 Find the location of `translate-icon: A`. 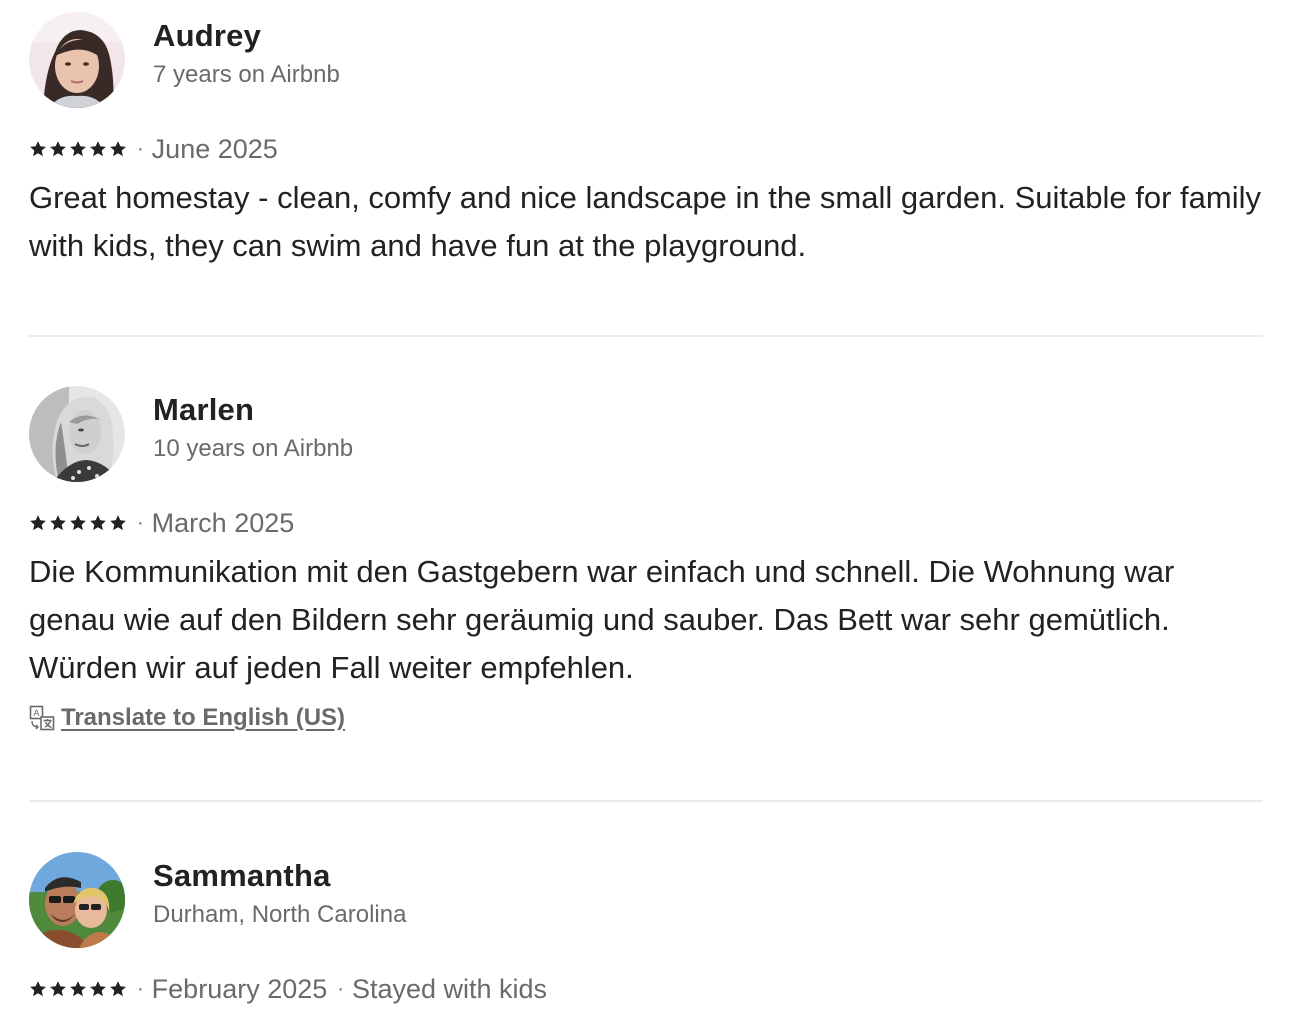

translate-icon: A is located at coordinates (42, 718).